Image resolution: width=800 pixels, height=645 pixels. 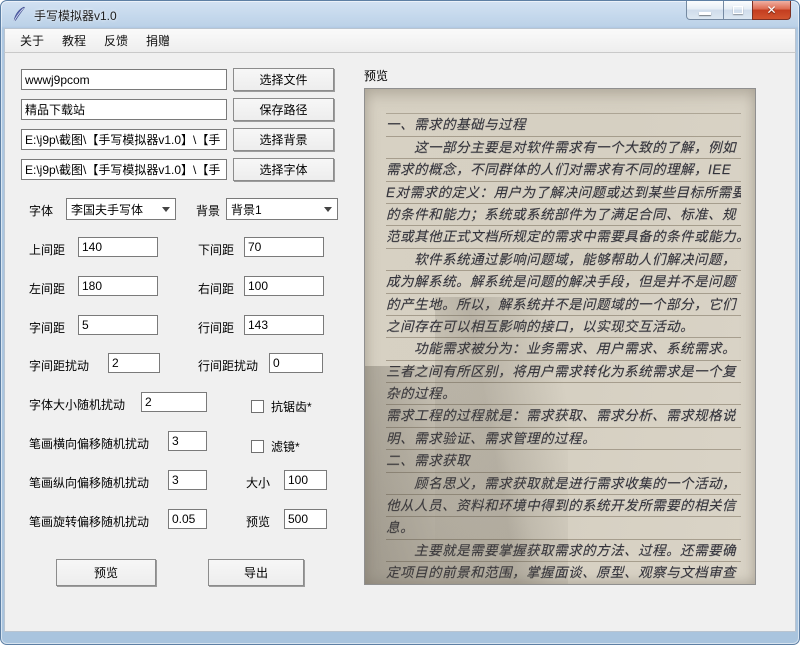 I want to click on minimize-icon, so click(x=705, y=13).